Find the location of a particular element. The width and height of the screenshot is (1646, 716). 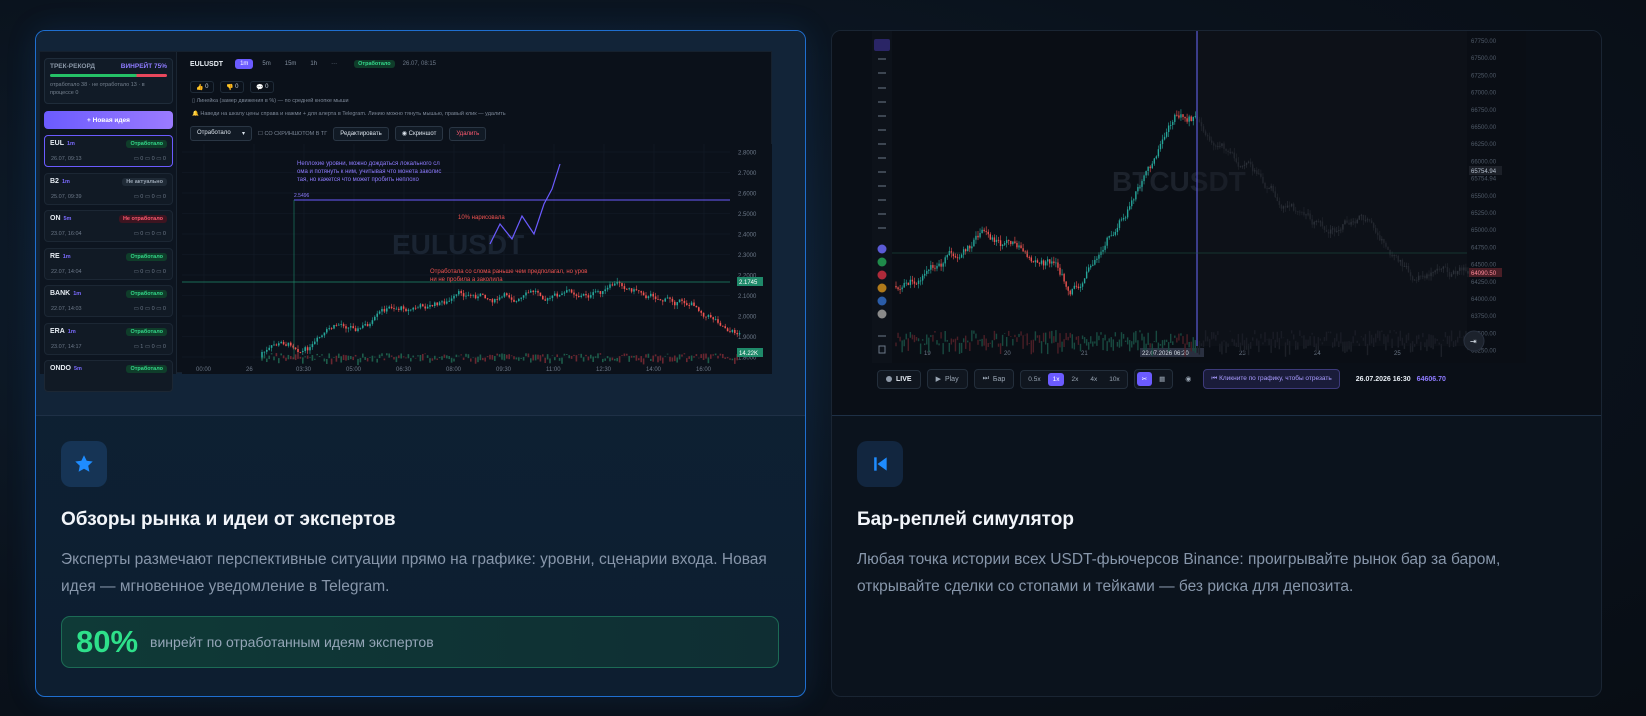

dislike-counter: 👎 0 is located at coordinates (232, 87).